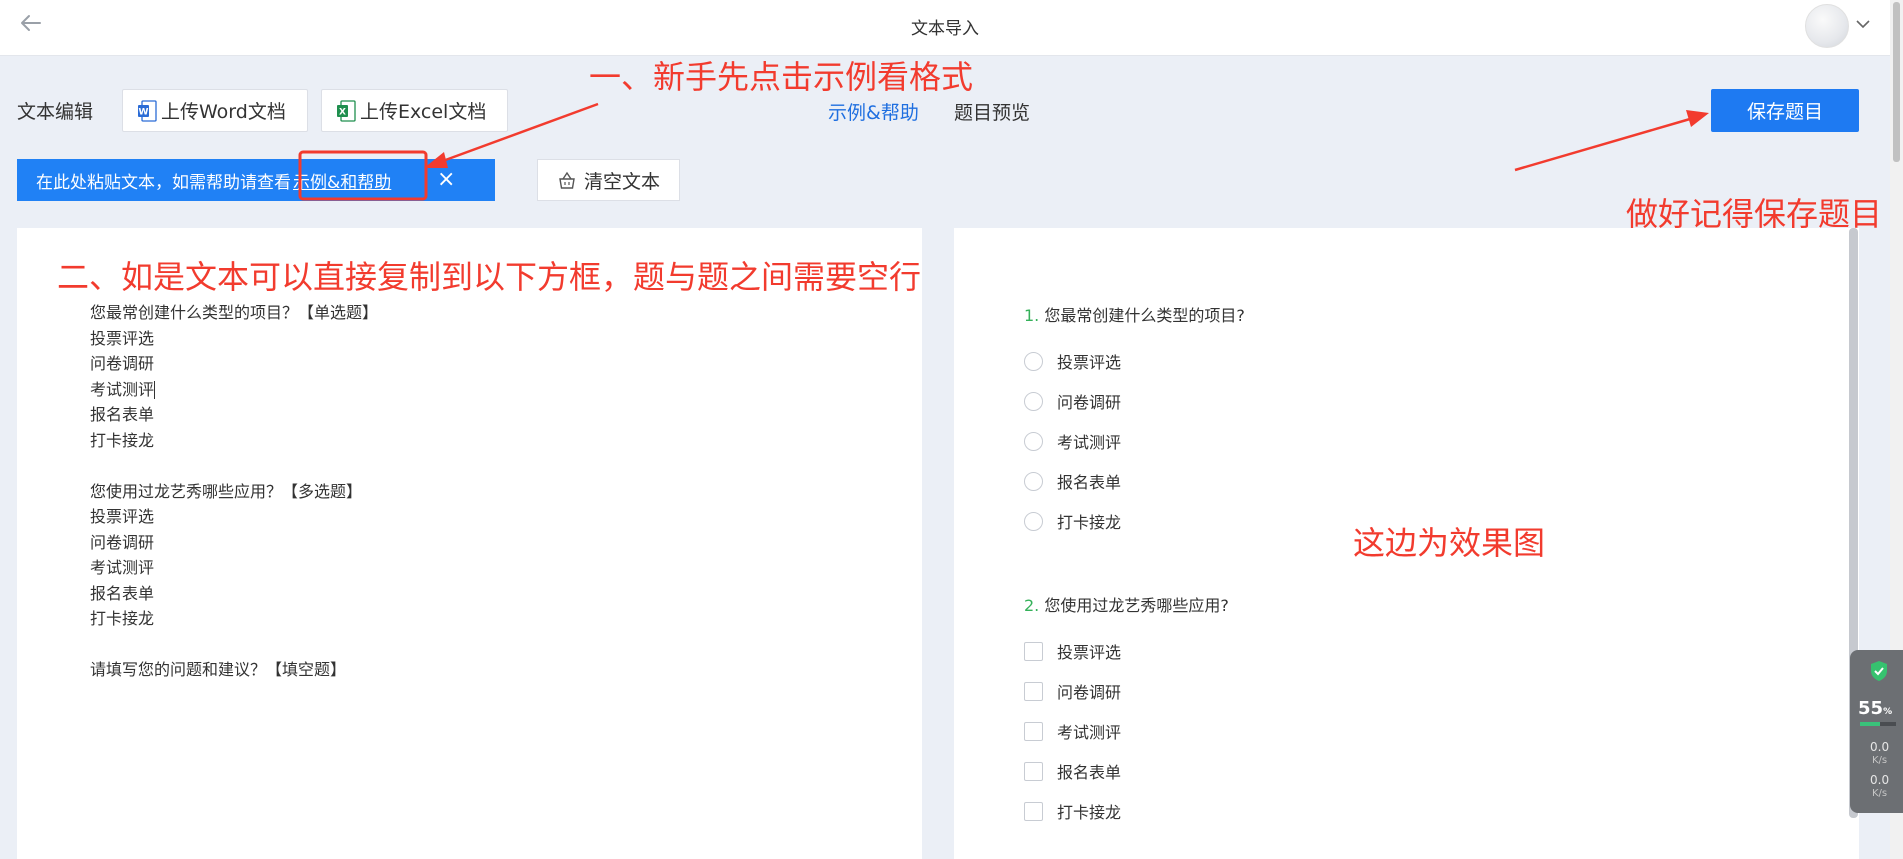 This screenshot has width=1903, height=859. I want to click on clear-text-button: 清空文本, so click(608, 180).